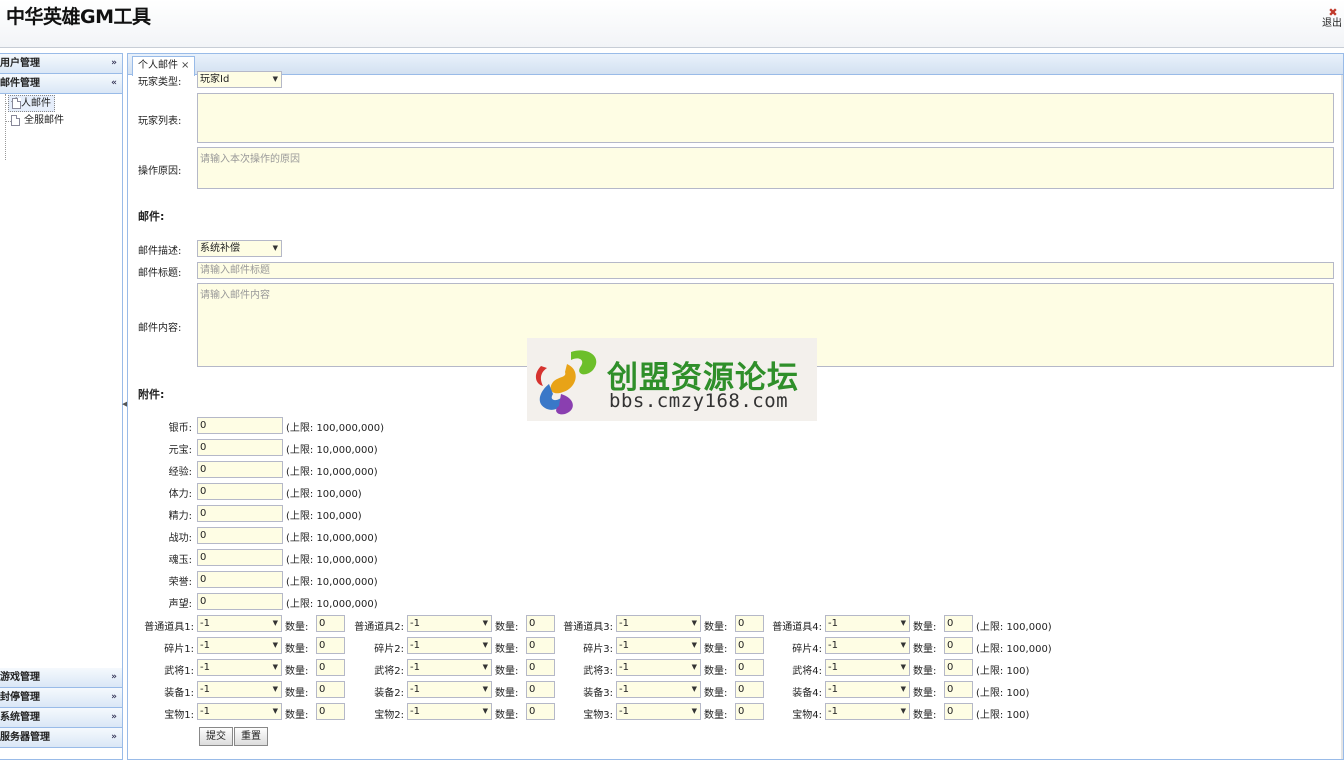 This screenshot has width=1344, height=760. I want to click on player-type-select: 玩家Id ▼, so click(239, 79).